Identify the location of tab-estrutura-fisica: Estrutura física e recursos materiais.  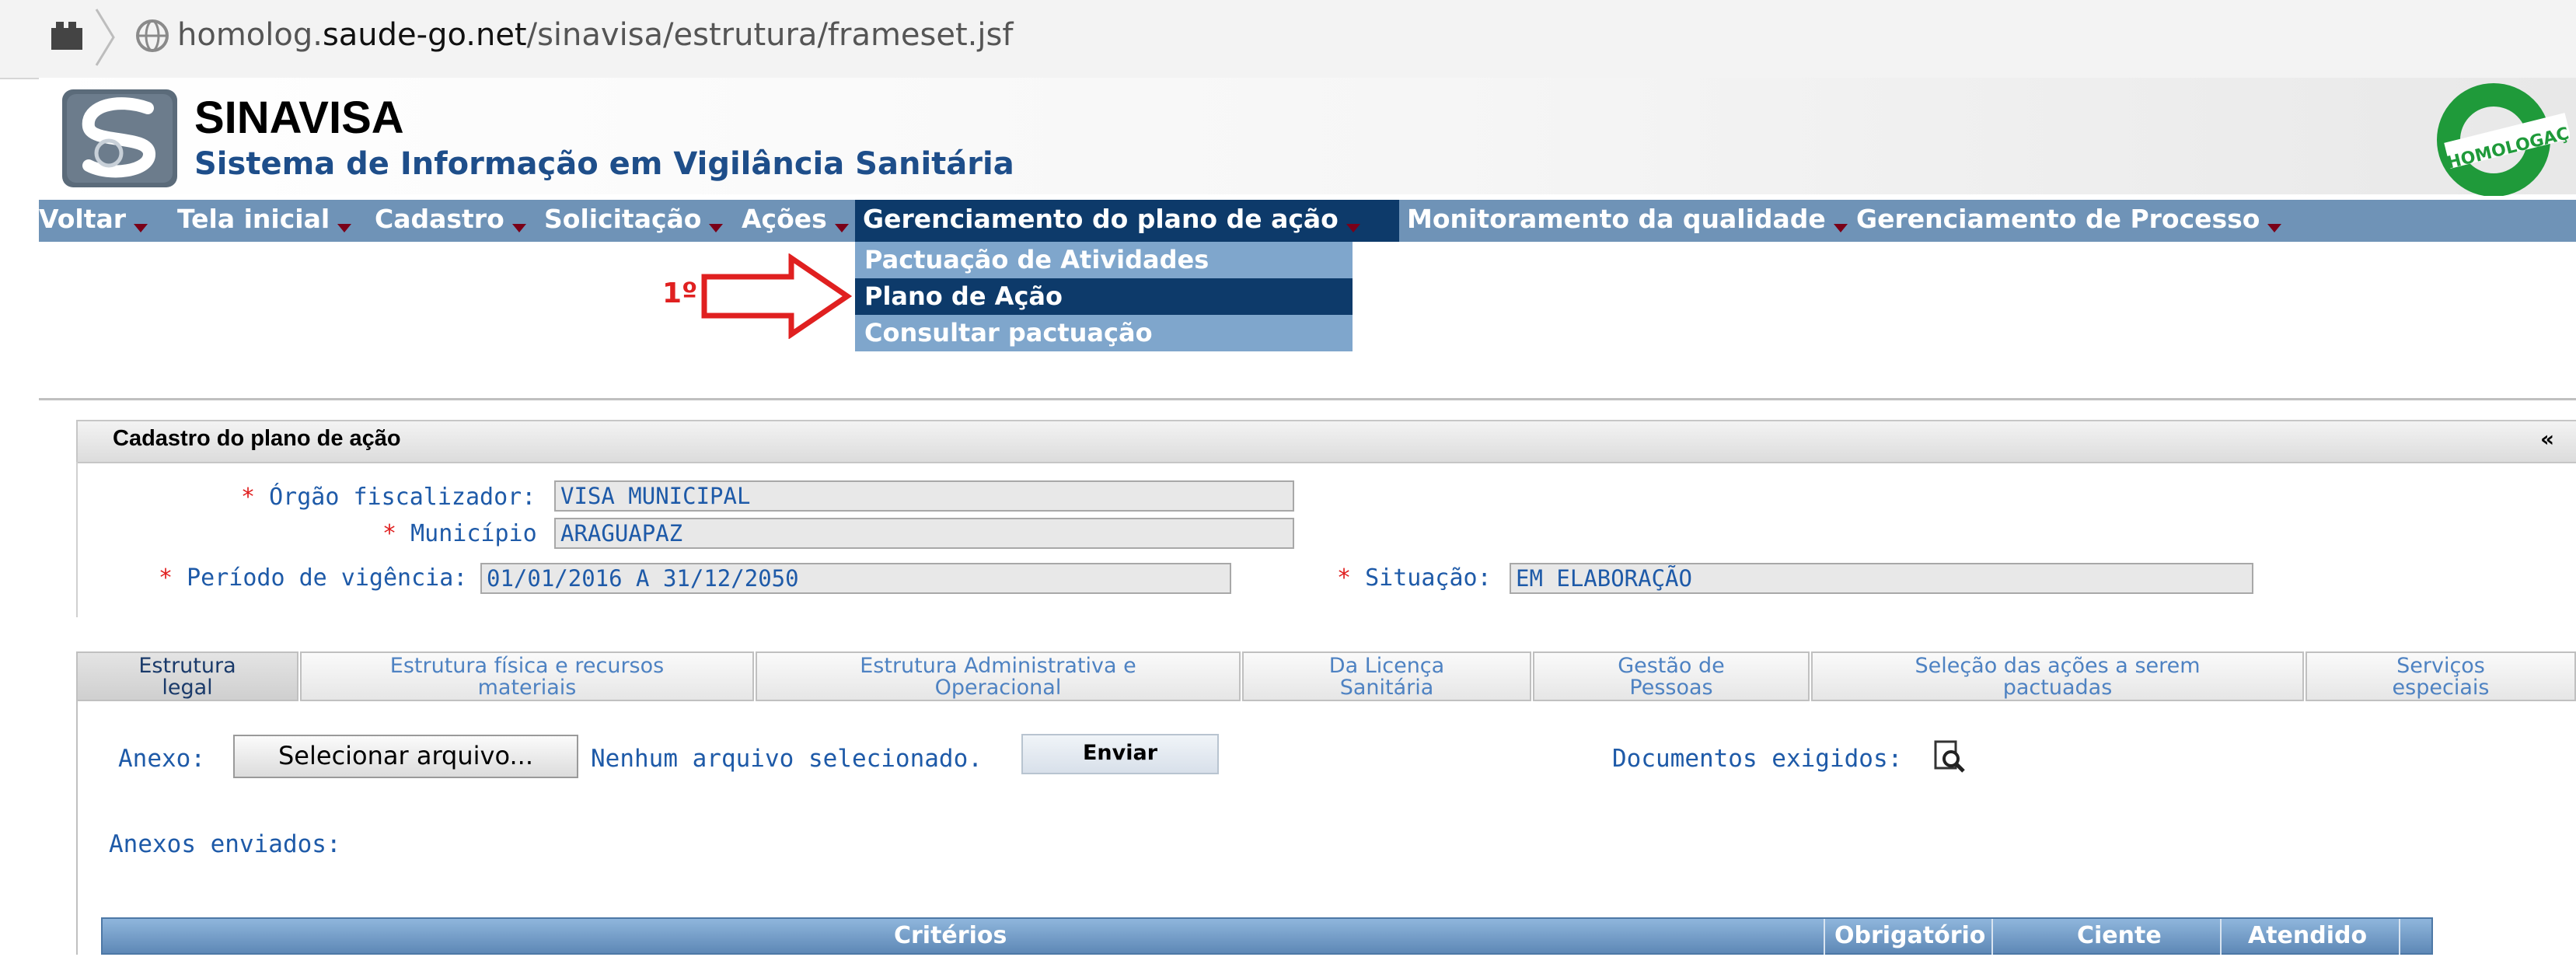
(527, 676).